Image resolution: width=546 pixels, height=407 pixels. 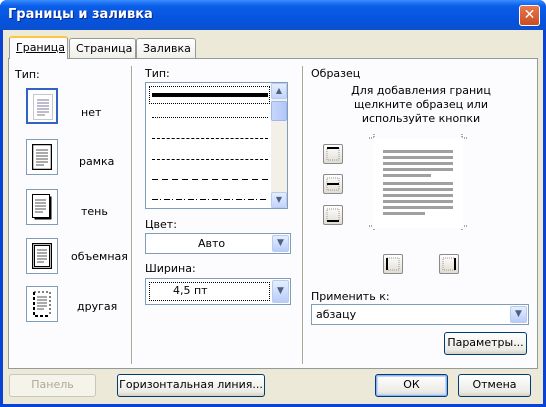 I want to click on line-style-dashed-fine, so click(x=210, y=138).